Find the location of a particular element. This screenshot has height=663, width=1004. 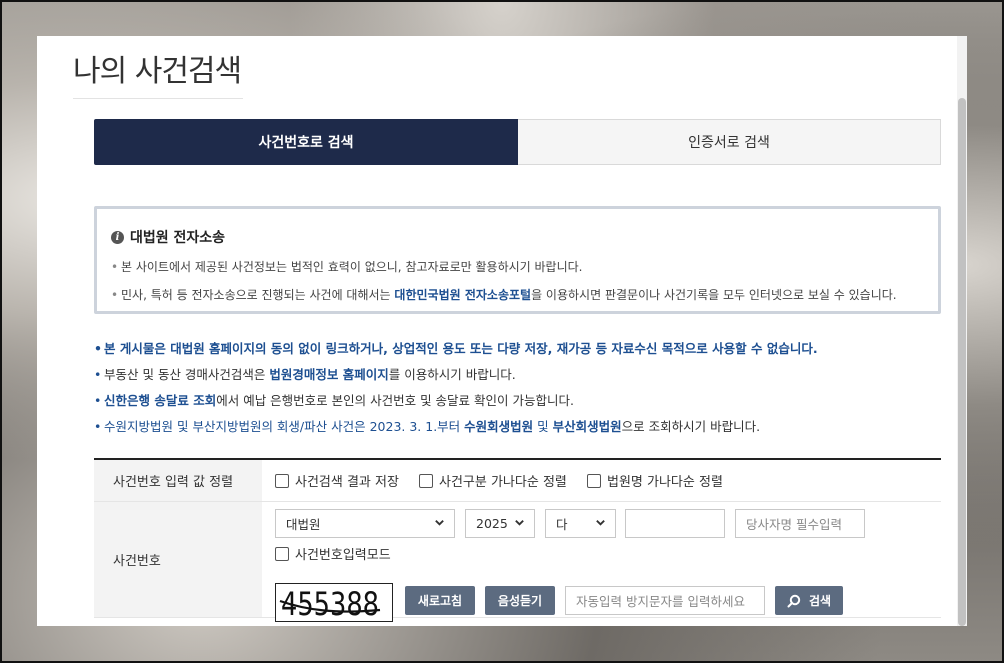

captcha-image: 455388 is located at coordinates (334, 602).